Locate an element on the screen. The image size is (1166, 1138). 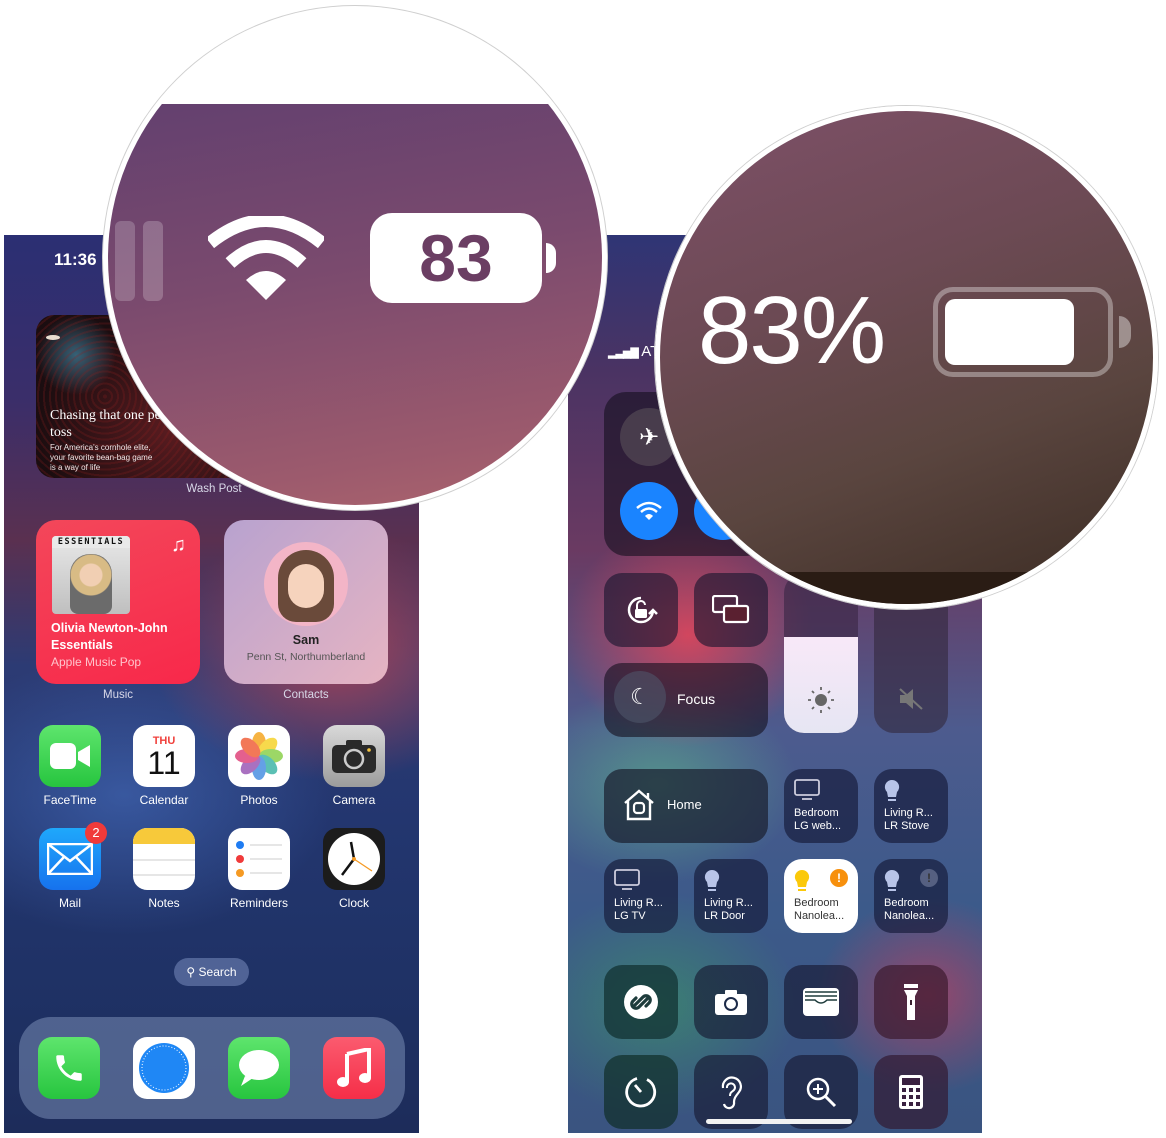
home-indicator is located at coordinates (779, 1121).